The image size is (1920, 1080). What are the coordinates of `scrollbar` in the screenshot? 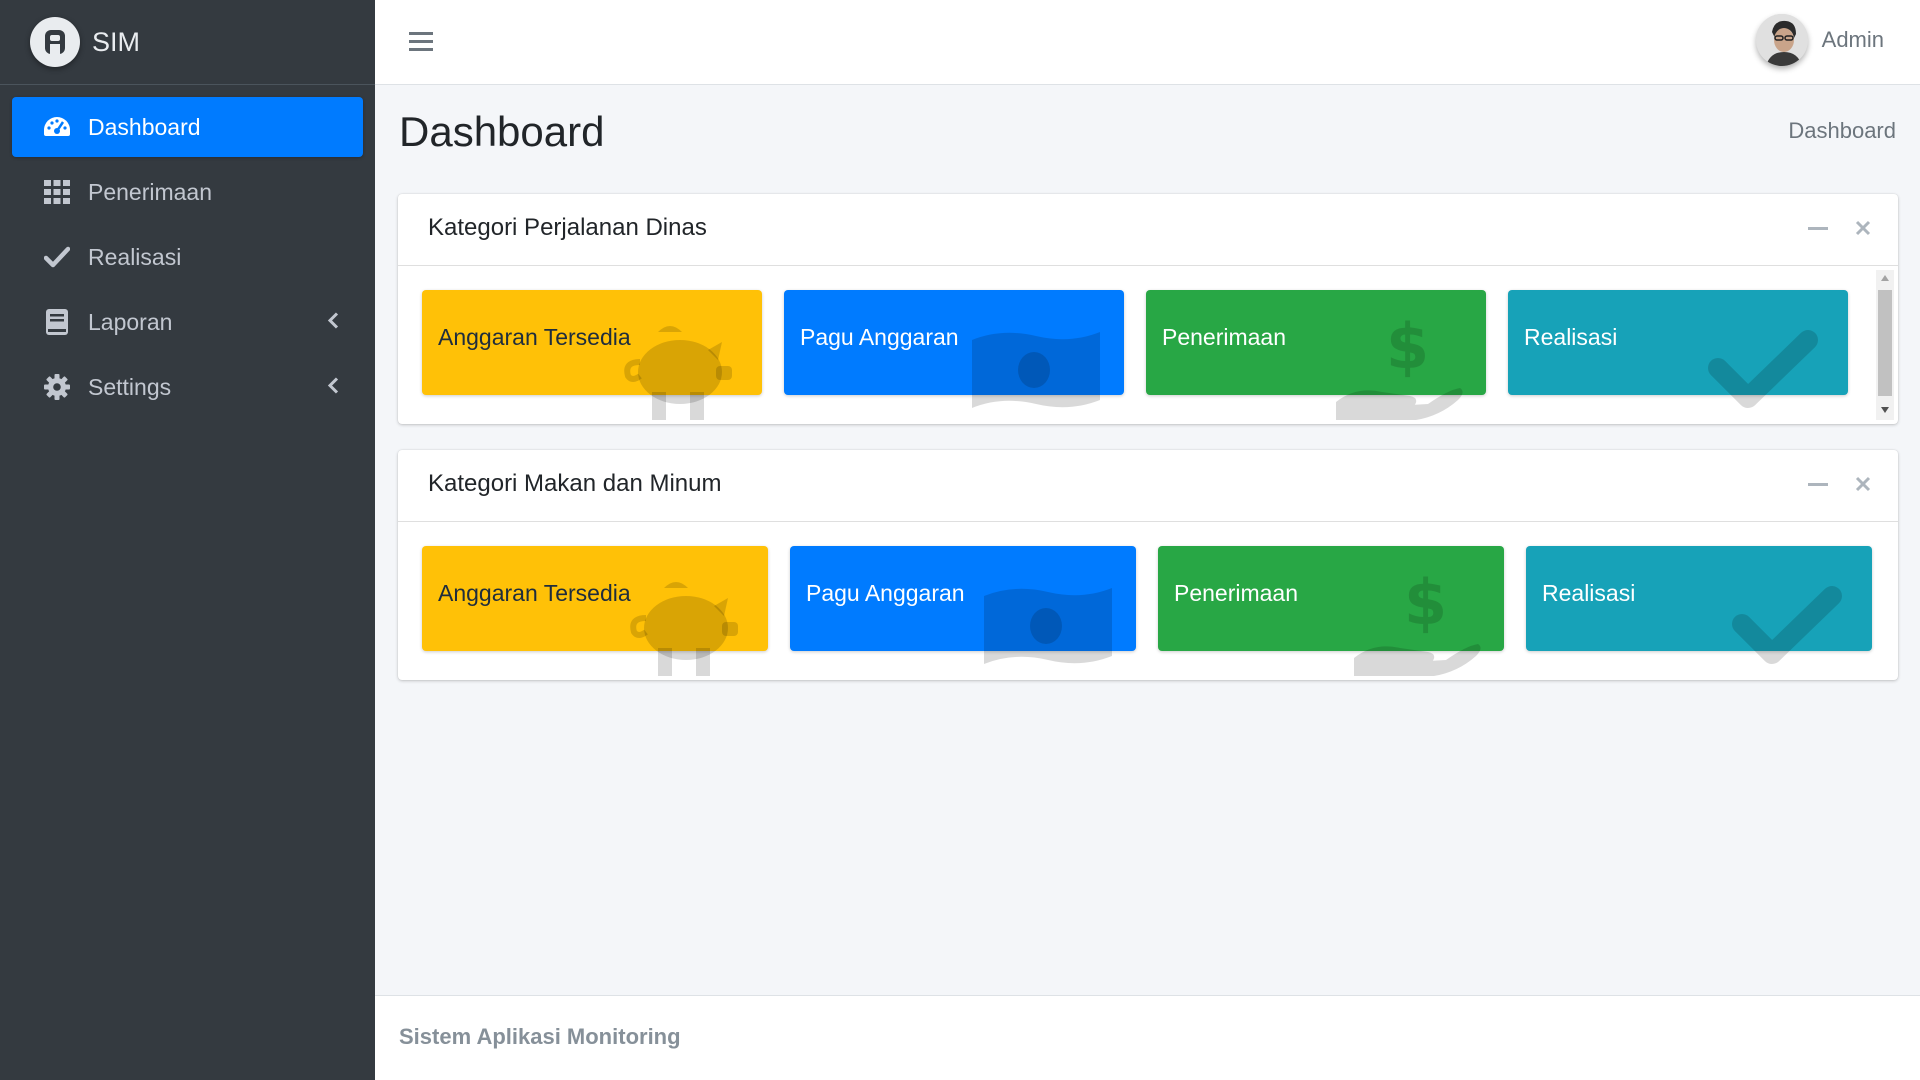 It's located at (1885, 345).